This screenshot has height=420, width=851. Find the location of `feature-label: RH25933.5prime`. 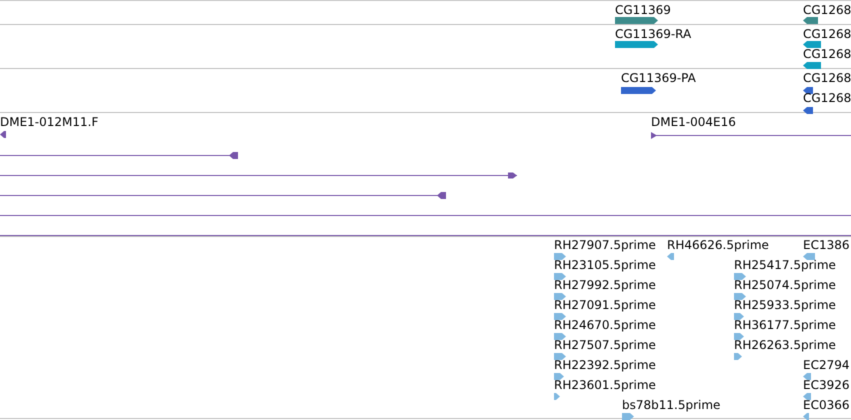

feature-label: RH25933.5prime is located at coordinates (785, 305).